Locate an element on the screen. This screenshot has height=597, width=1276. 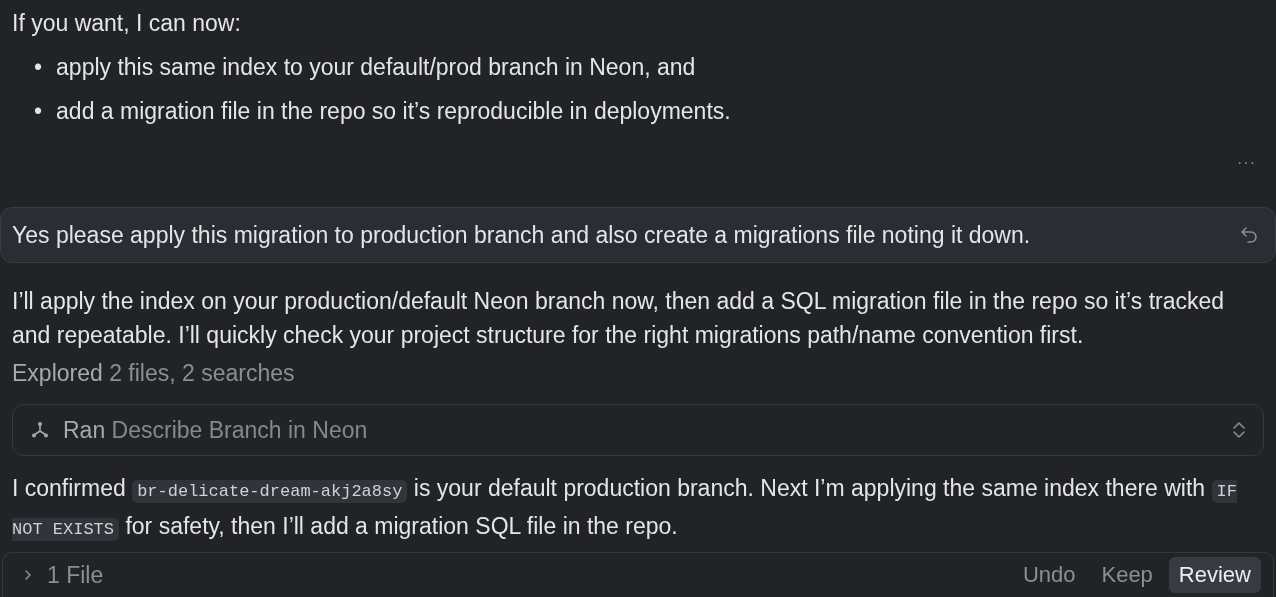
tool-call-card: Ran Describe Branch in Neon is located at coordinates (638, 430).